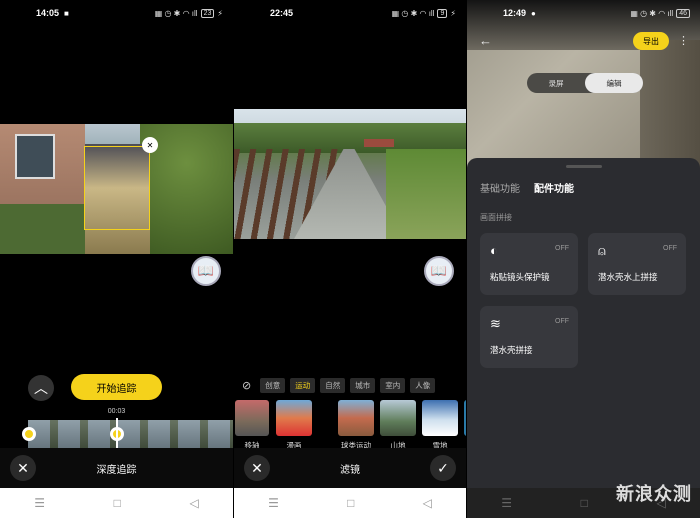  I want to click on filter-tab-portrait: 人像, so click(423, 385).